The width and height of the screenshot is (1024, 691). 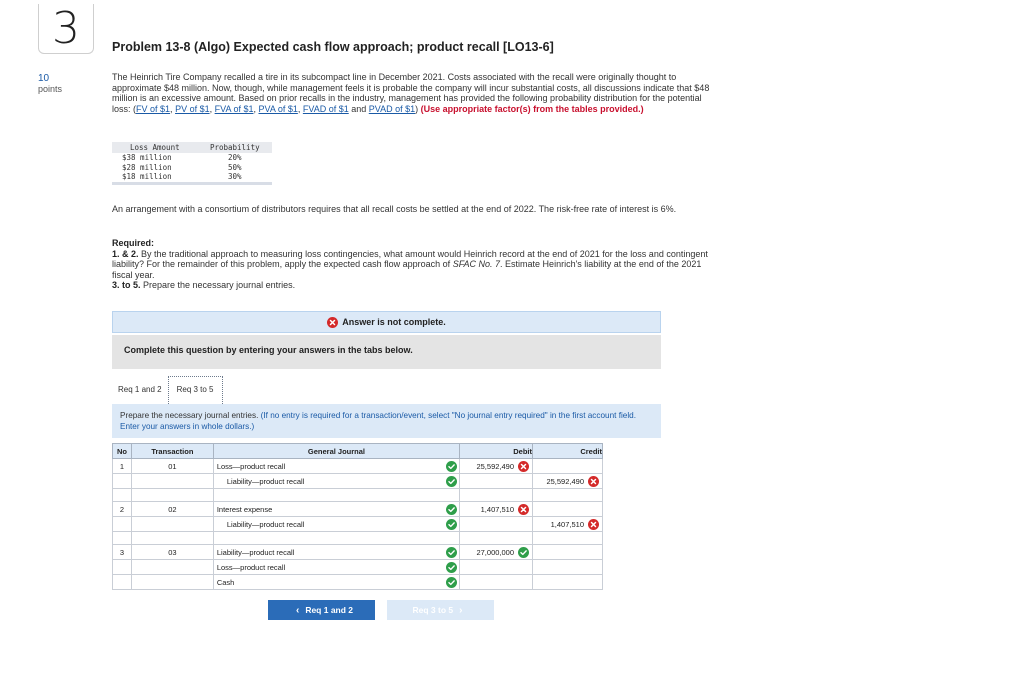 What do you see at coordinates (440, 610) in the screenshot?
I see `next-button: Req 3 to 5 ›` at bounding box center [440, 610].